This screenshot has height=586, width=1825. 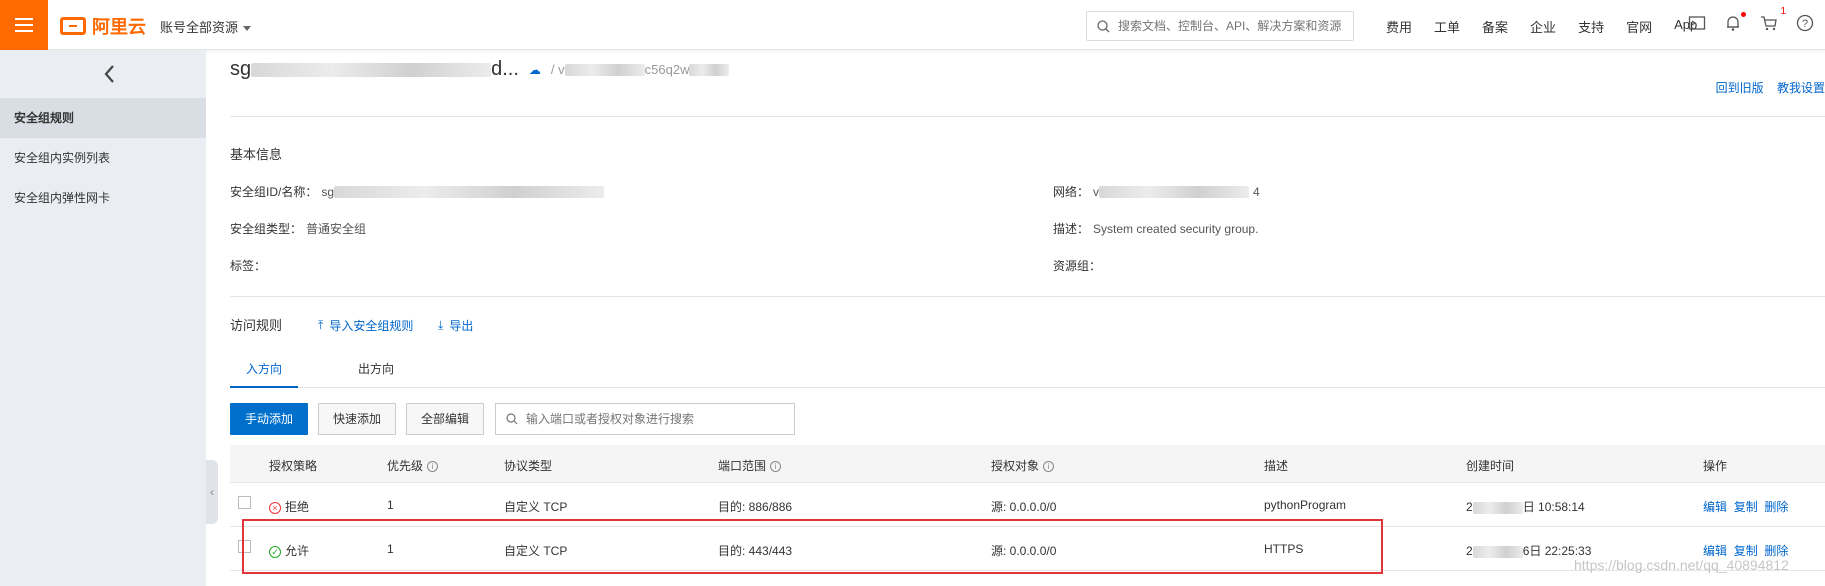 What do you see at coordinates (376, 370) in the screenshot?
I see `tab-outbound: 出方向` at bounding box center [376, 370].